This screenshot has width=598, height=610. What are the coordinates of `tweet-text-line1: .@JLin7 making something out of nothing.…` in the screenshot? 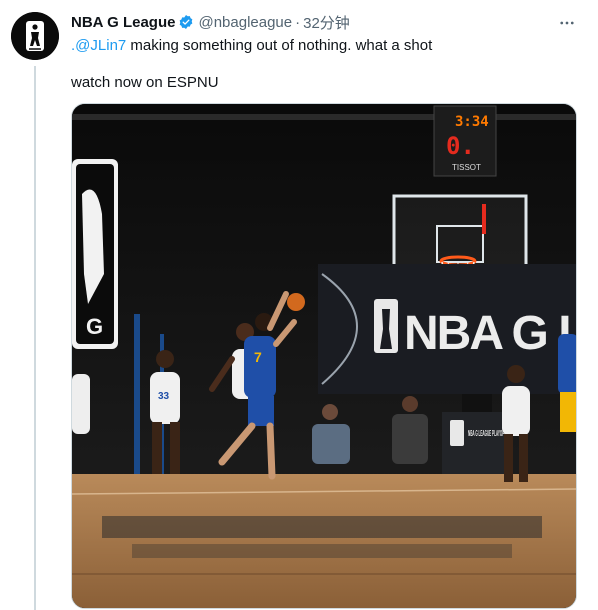 It's located at (251, 46).